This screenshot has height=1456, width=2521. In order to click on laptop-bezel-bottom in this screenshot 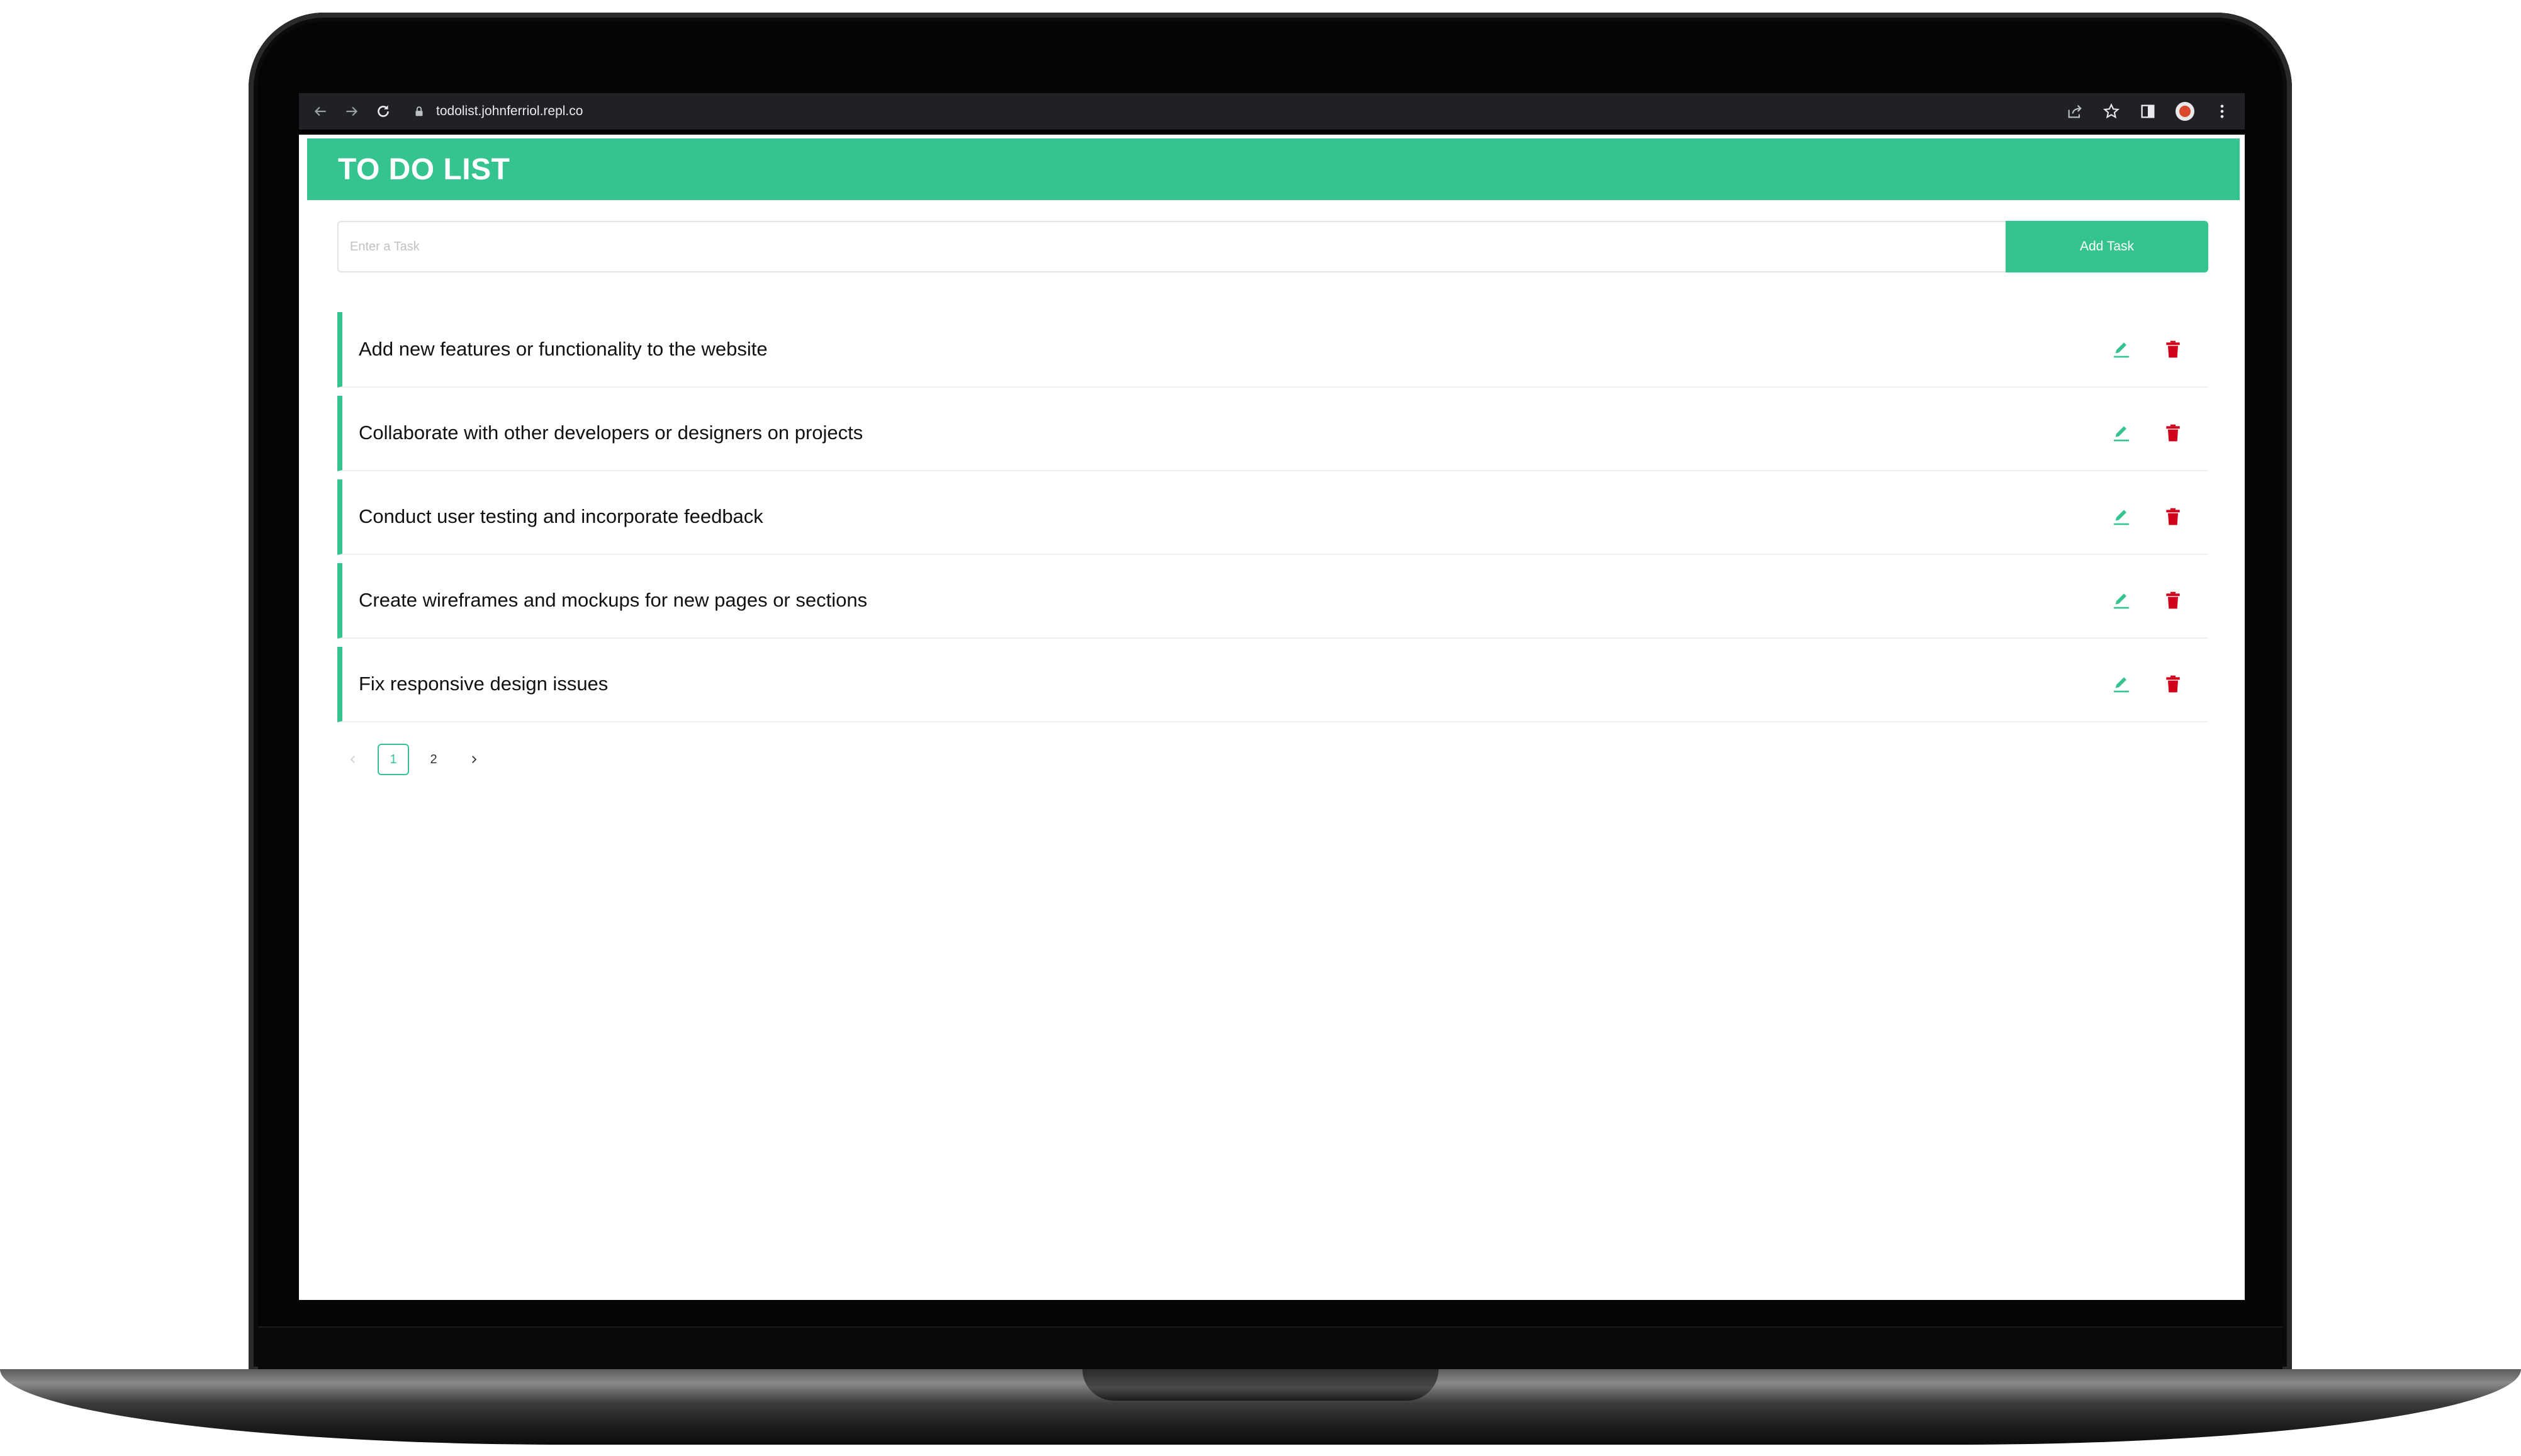, I will do `click(1270, 1349)`.